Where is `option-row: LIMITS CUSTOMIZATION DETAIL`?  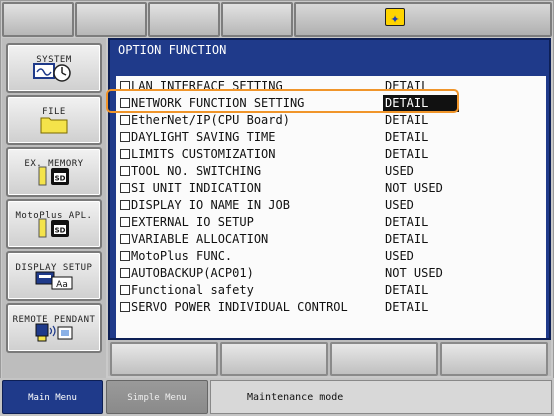 option-row: LIMITS CUSTOMIZATION DETAIL is located at coordinates (290, 154).